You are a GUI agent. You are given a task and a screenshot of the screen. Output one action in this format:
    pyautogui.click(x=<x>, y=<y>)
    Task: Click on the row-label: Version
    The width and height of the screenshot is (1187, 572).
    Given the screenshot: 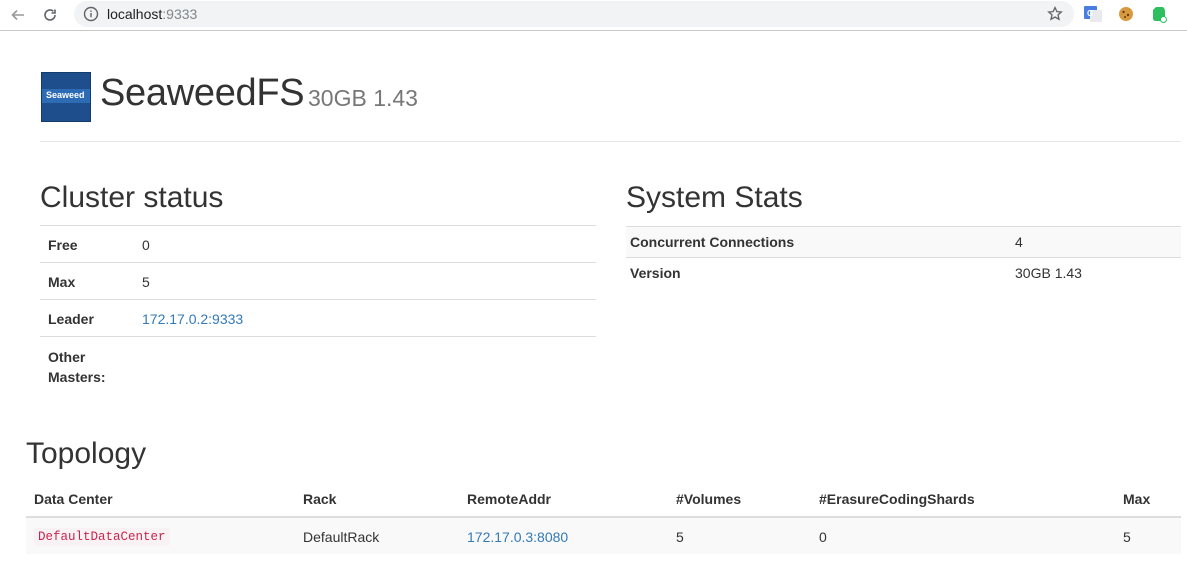 What is the action you would take?
    pyautogui.click(x=655, y=273)
    